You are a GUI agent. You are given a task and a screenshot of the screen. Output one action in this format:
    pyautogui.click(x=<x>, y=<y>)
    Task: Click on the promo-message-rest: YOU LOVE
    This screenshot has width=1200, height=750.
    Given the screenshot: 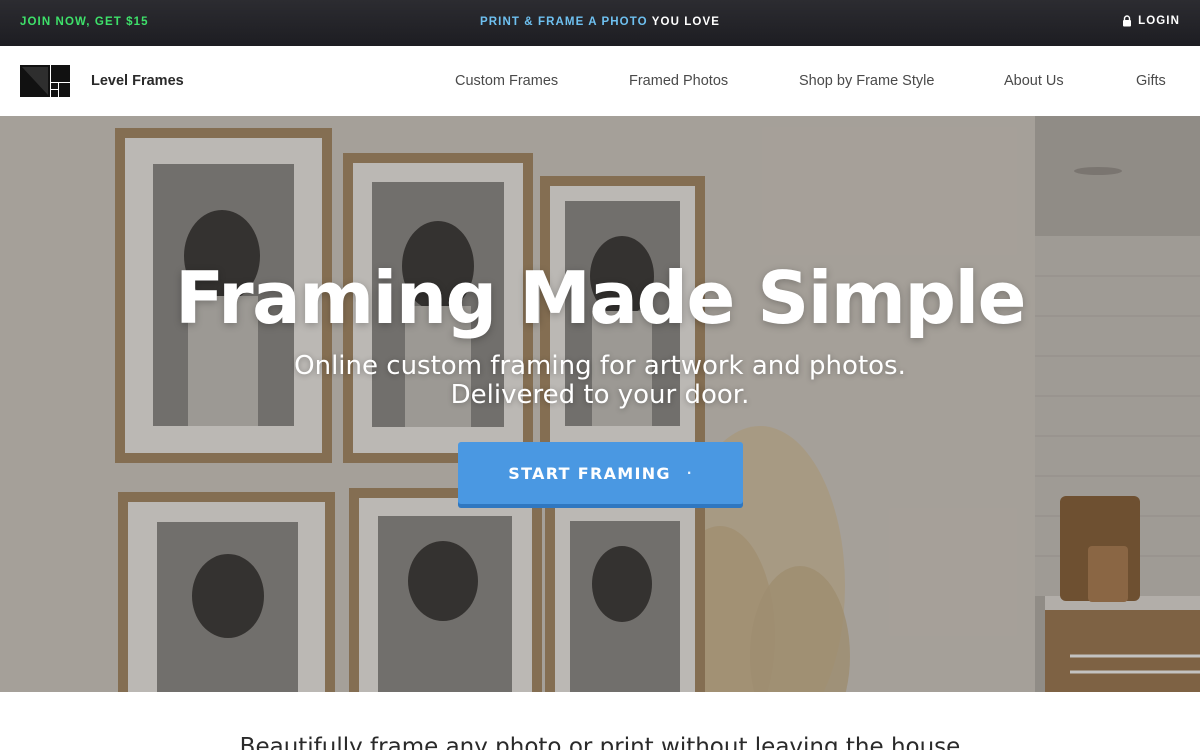 What is the action you would take?
    pyautogui.click(x=686, y=22)
    